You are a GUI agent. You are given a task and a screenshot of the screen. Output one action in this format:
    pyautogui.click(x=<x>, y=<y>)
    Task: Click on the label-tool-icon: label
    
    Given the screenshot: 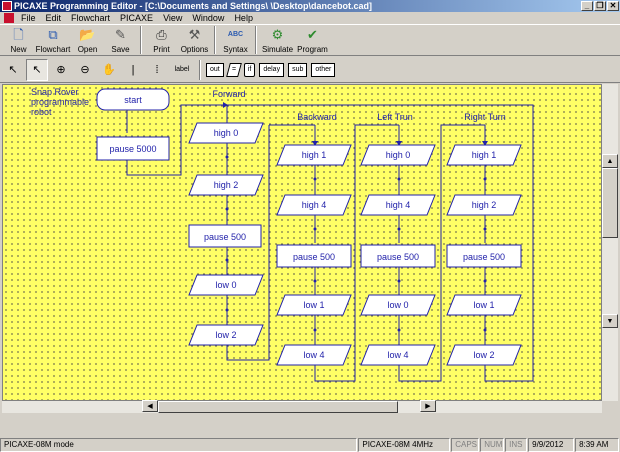 What is the action you would take?
    pyautogui.click(x=182, y=70)
    